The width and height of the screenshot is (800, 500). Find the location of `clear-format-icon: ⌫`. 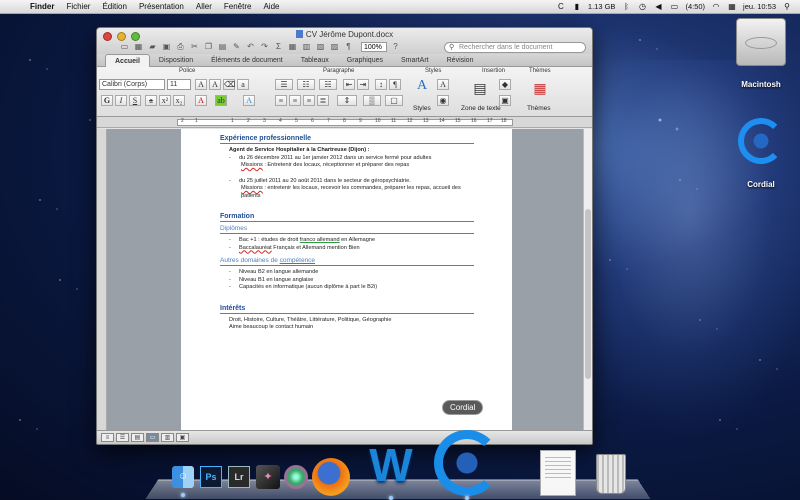

clear-format-icon: ⌫ is located at coordinates (229, 84).